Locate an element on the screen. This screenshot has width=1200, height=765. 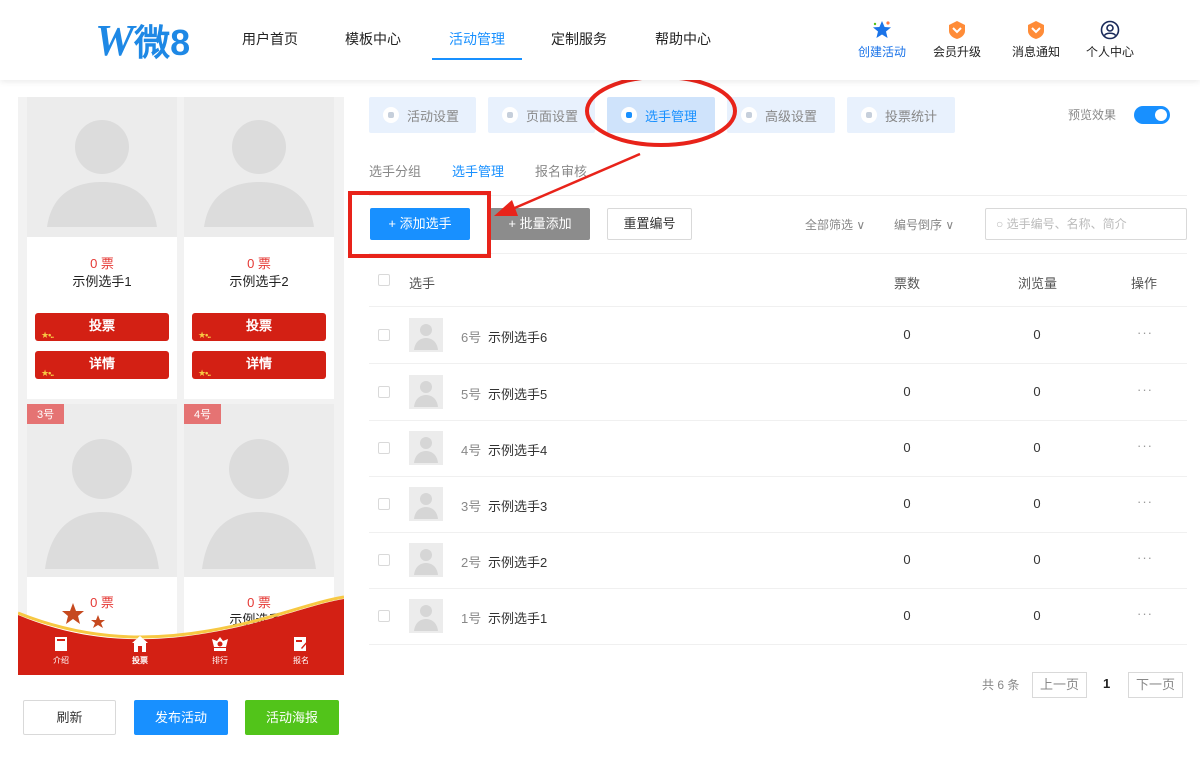
player-number: 6号 is located at coordinates (471, 337).